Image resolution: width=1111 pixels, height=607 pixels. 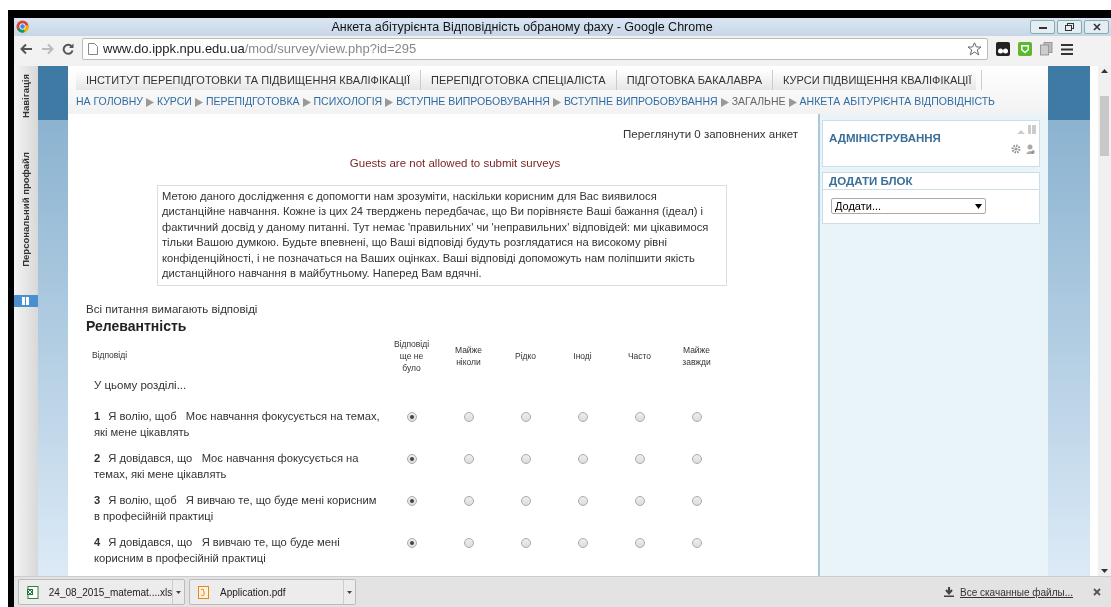 I want to click on column-header: Відповіді, so click(x=110, y=356).